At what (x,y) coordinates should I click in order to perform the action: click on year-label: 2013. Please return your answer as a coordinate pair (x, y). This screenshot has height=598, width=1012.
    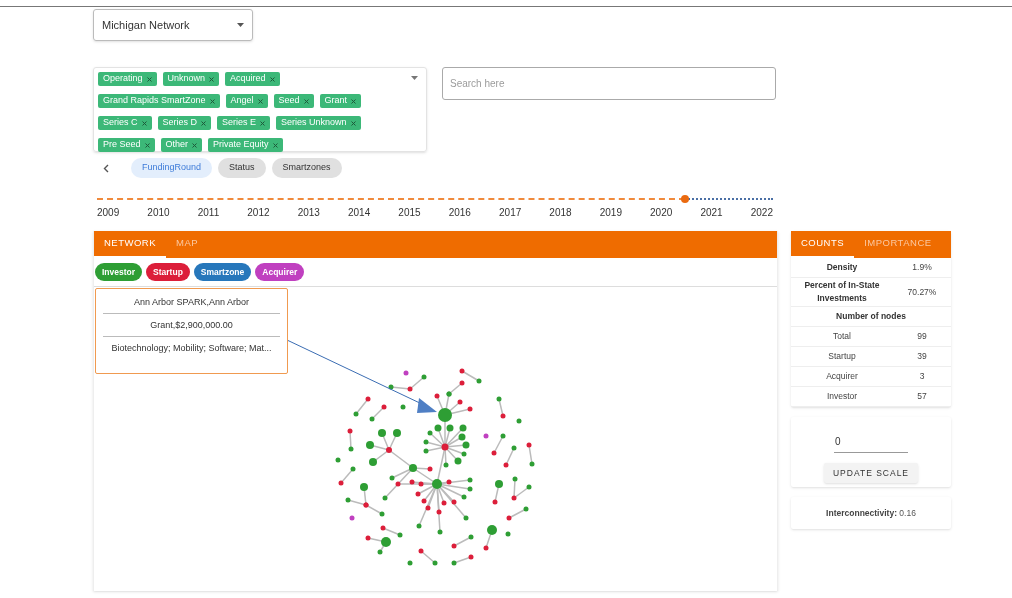
    Looking at the image, I should click on (308, 213).